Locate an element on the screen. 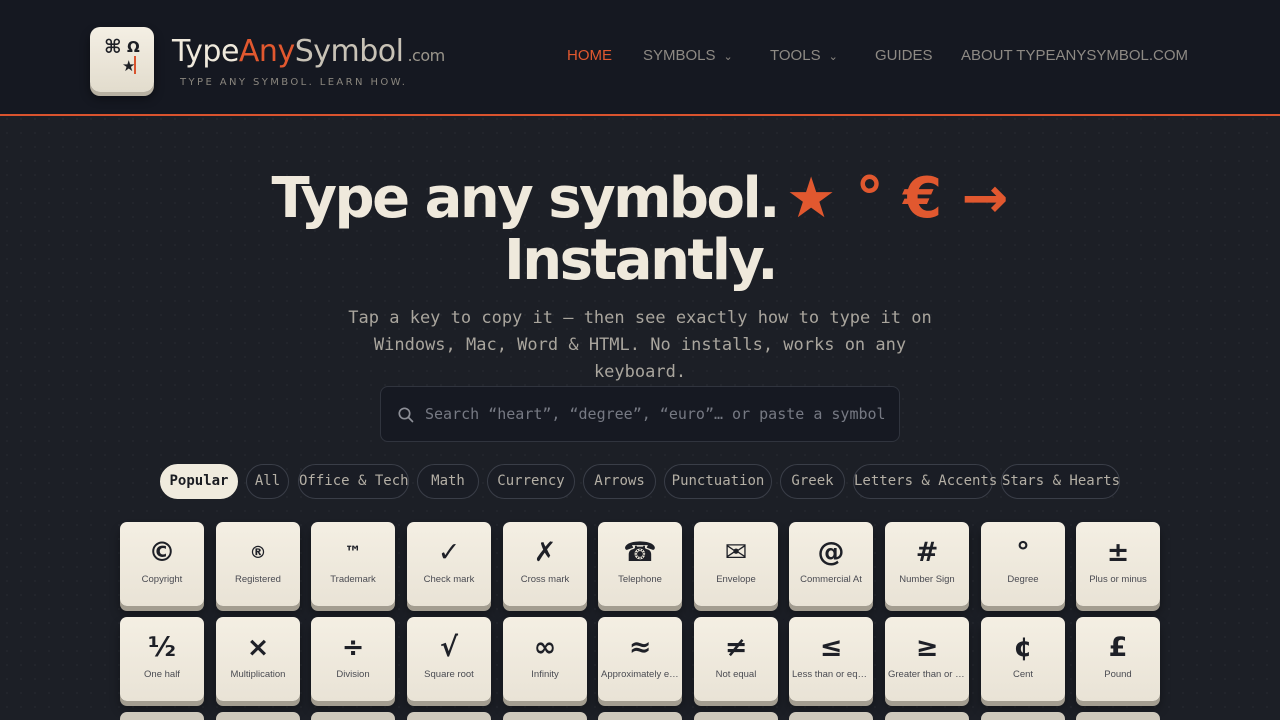 The height and width of the screenshot is (720, 1280). chip-all: All is located at coordinates (267, 481).